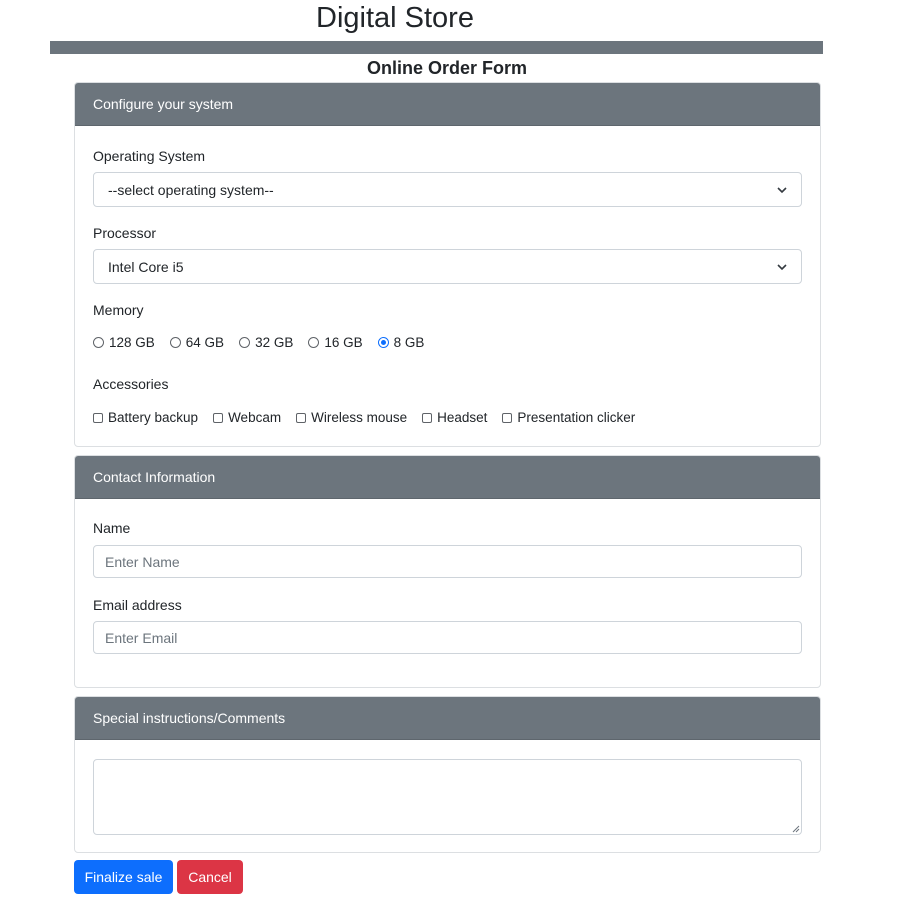  What do you see at coordinates (205, 342) in the screenshot?
I see `memory-option-label: 64 GB` at bounding box center [205, 342].